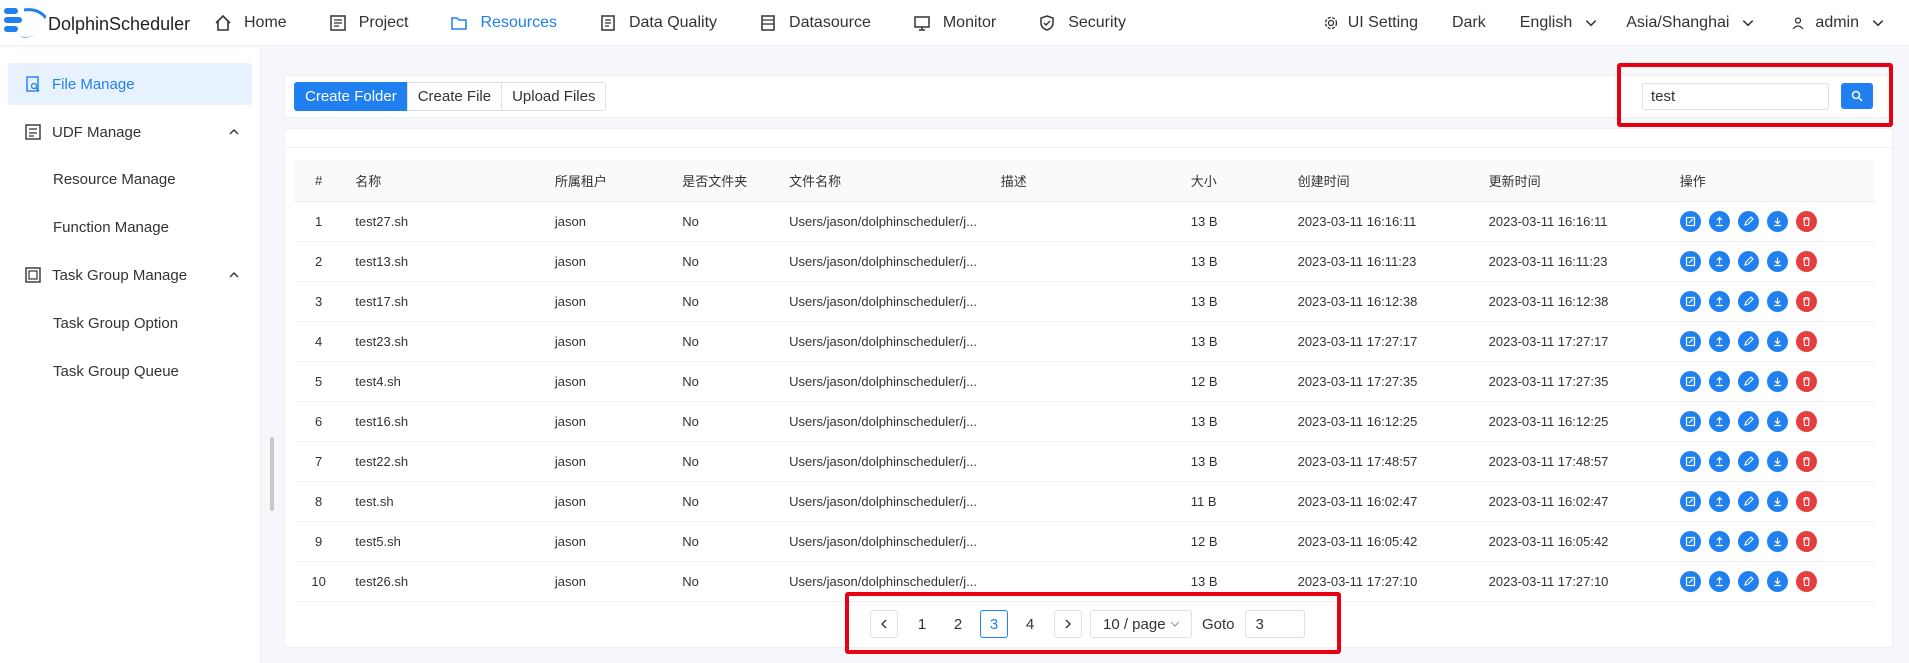 This screenshot has width=1909, height=663. What do you see at coordinates (114, 179) in the screenshot?
I see `sidebar-item-resource-manage: Resource Manage` at bounding box center [114, 179].